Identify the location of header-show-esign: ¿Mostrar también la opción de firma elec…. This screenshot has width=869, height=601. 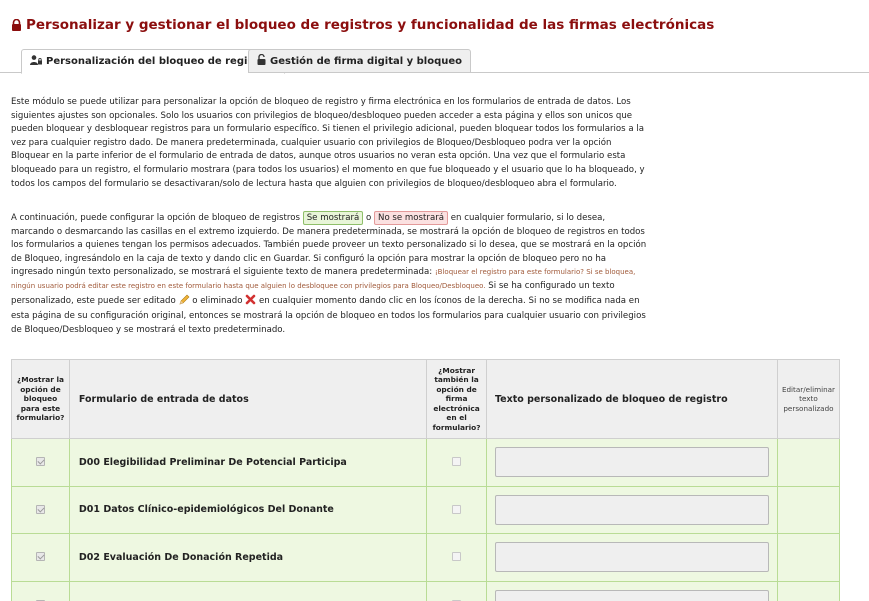
(456, 399).